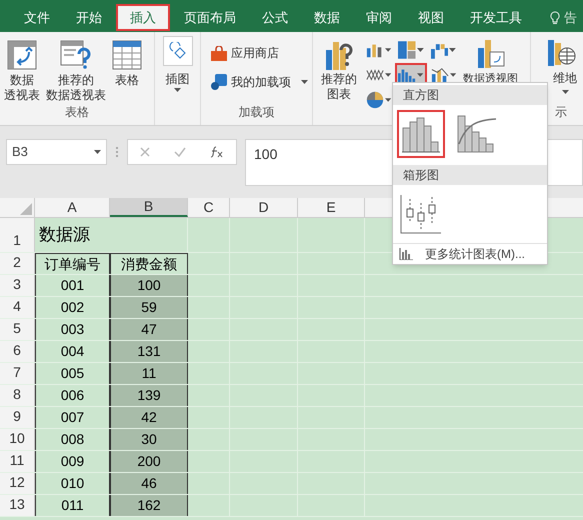  I want to click on group-label: 表格, so click(77, 112).